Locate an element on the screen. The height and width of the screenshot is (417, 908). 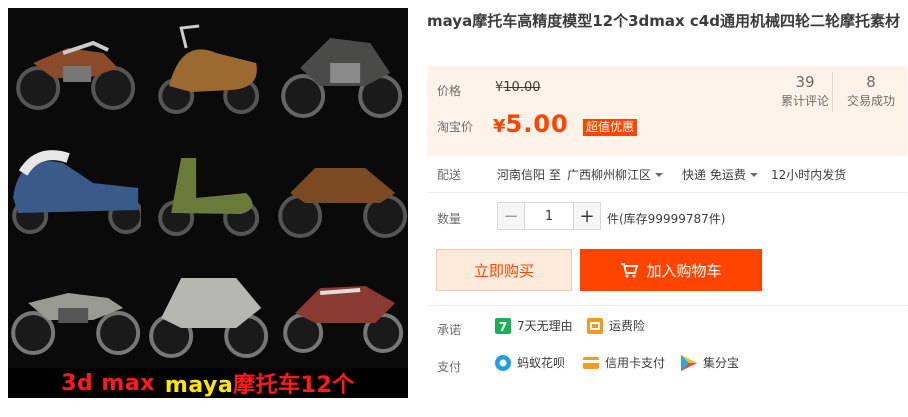
shipping-destination-select: 广西柳州柳江区 is located at coordinates (615, 174).